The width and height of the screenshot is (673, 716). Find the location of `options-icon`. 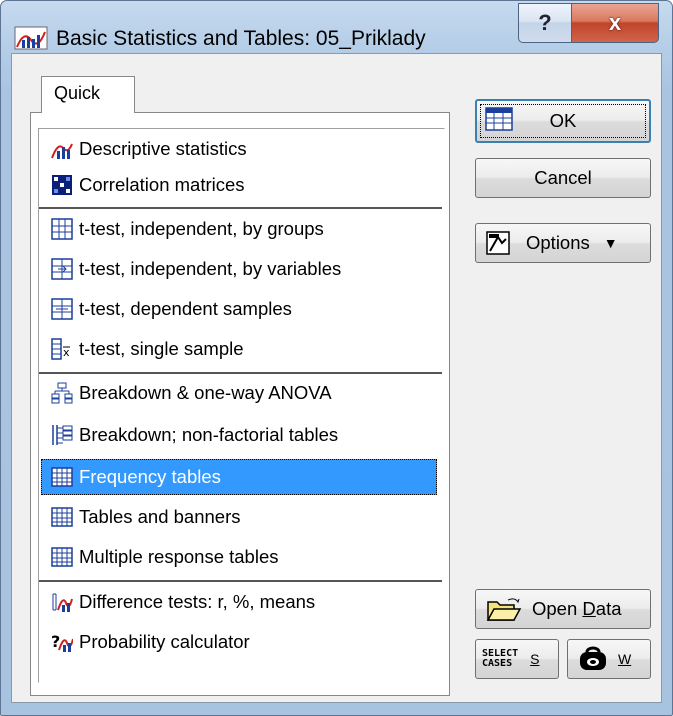

options-icon is located at coordinates (498, 243).